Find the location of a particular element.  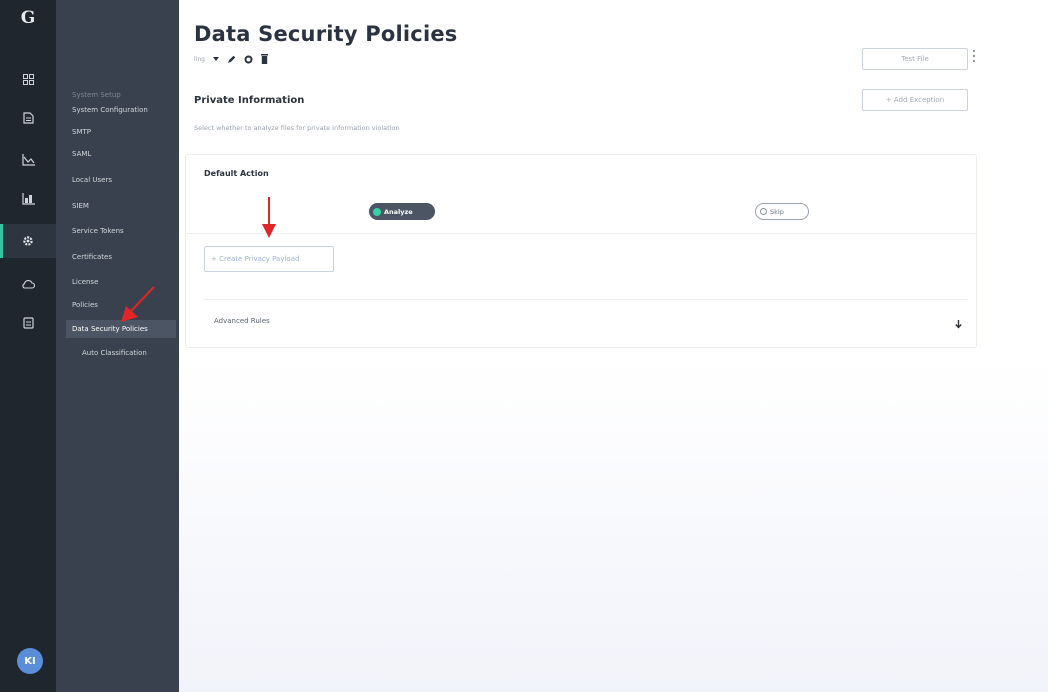

nav-item-service-tokens: Service Tokens is located at coordinates (98, 231).